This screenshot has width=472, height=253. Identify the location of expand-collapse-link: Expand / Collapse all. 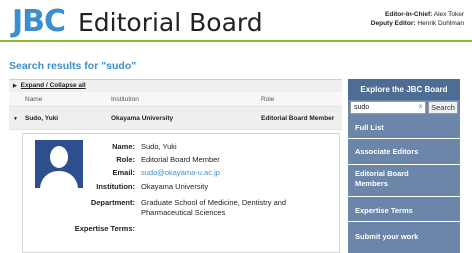
(53, 85).